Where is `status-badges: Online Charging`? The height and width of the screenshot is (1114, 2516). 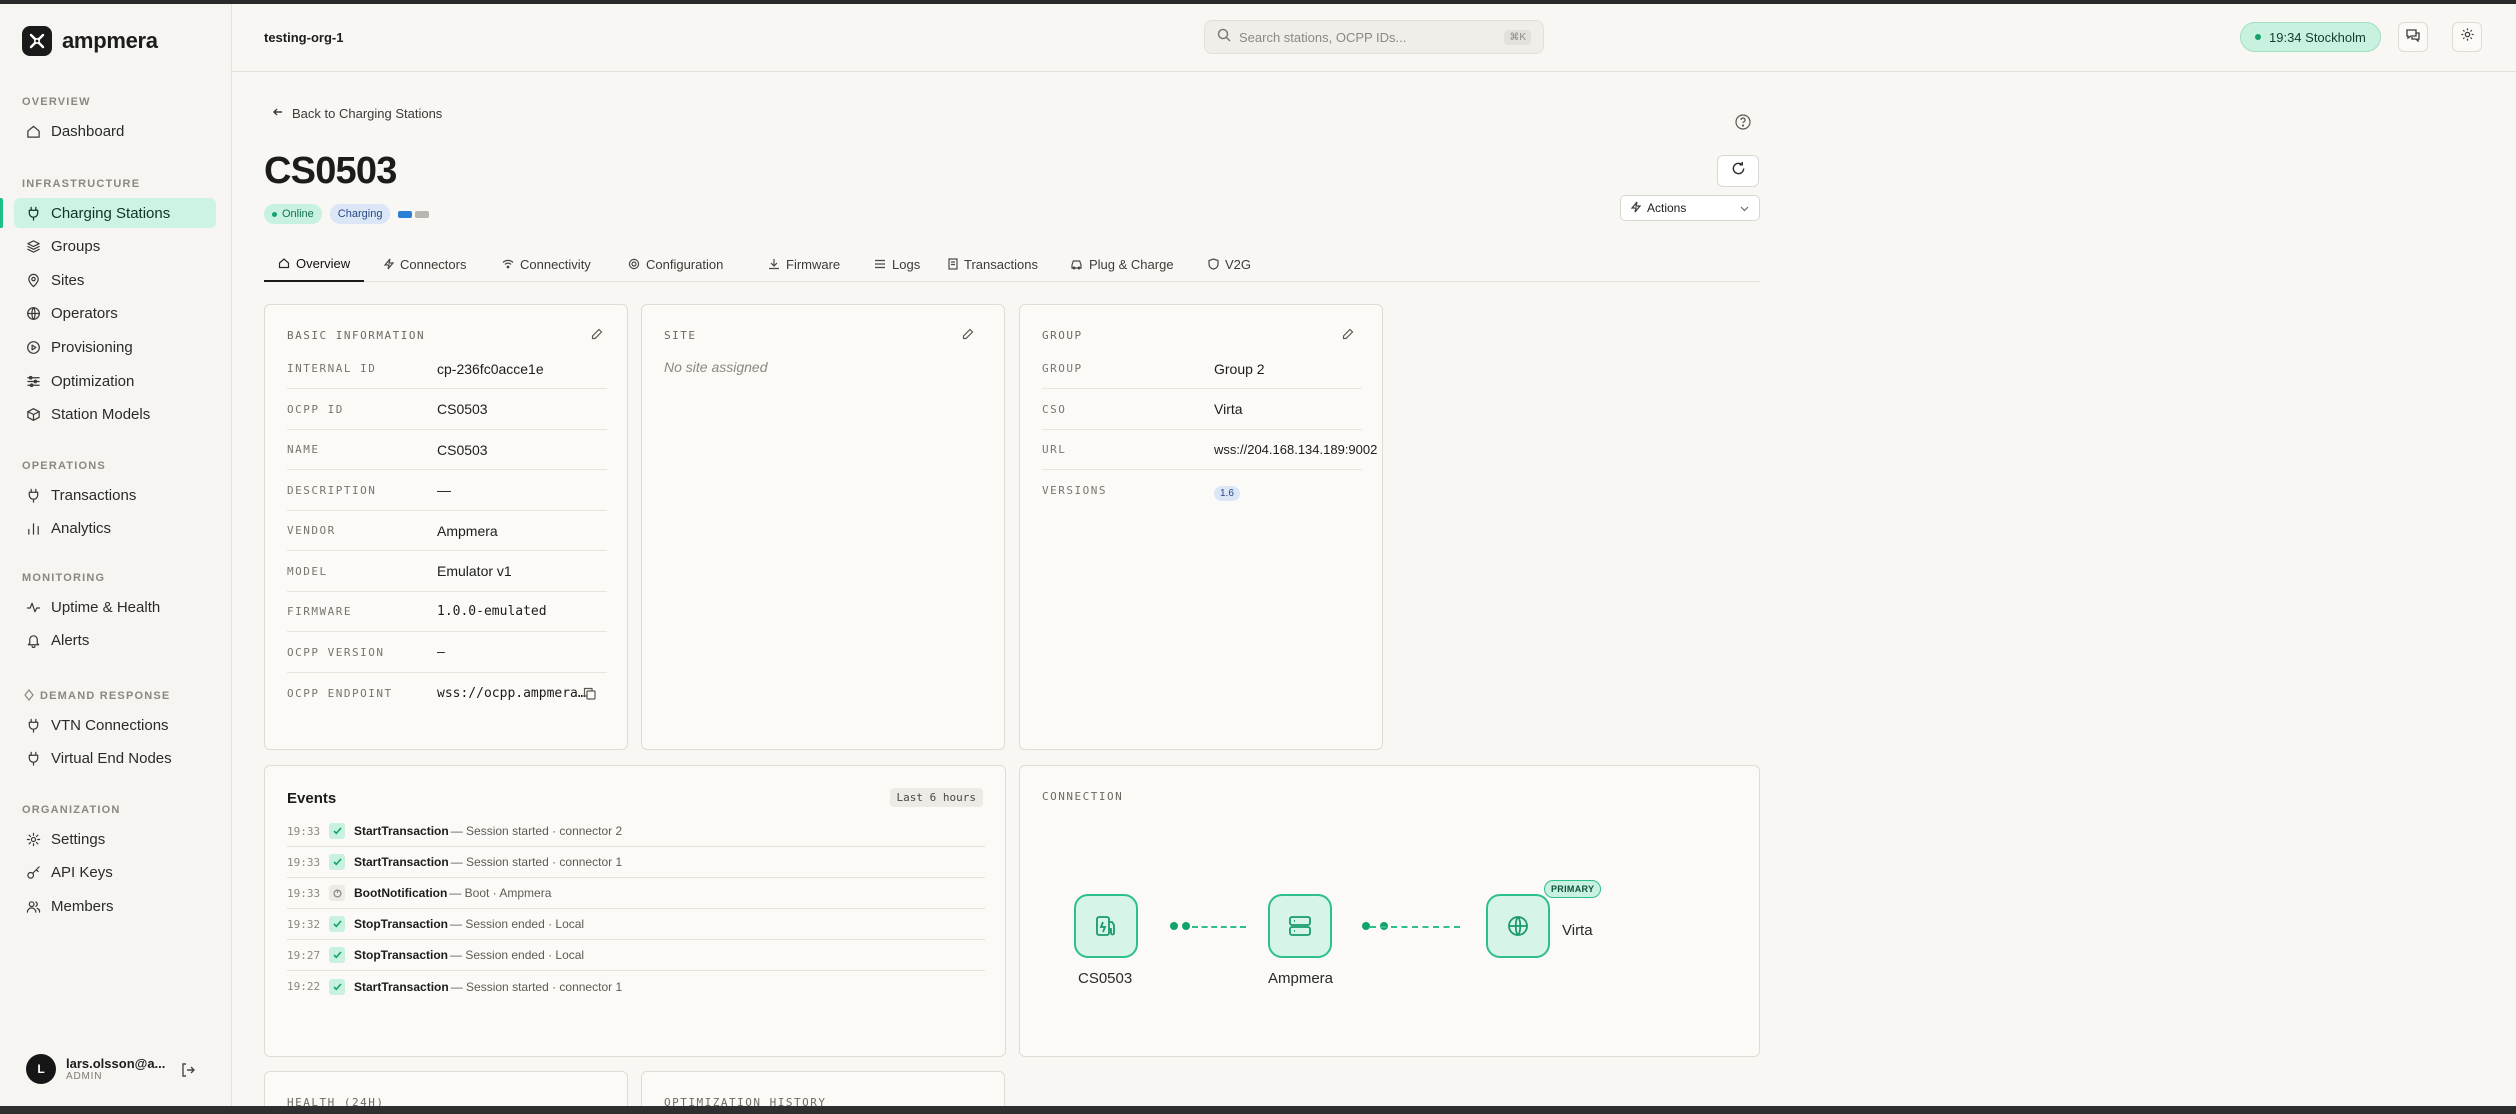
status-badges: Online Charging is located at coordinates (347, 214).